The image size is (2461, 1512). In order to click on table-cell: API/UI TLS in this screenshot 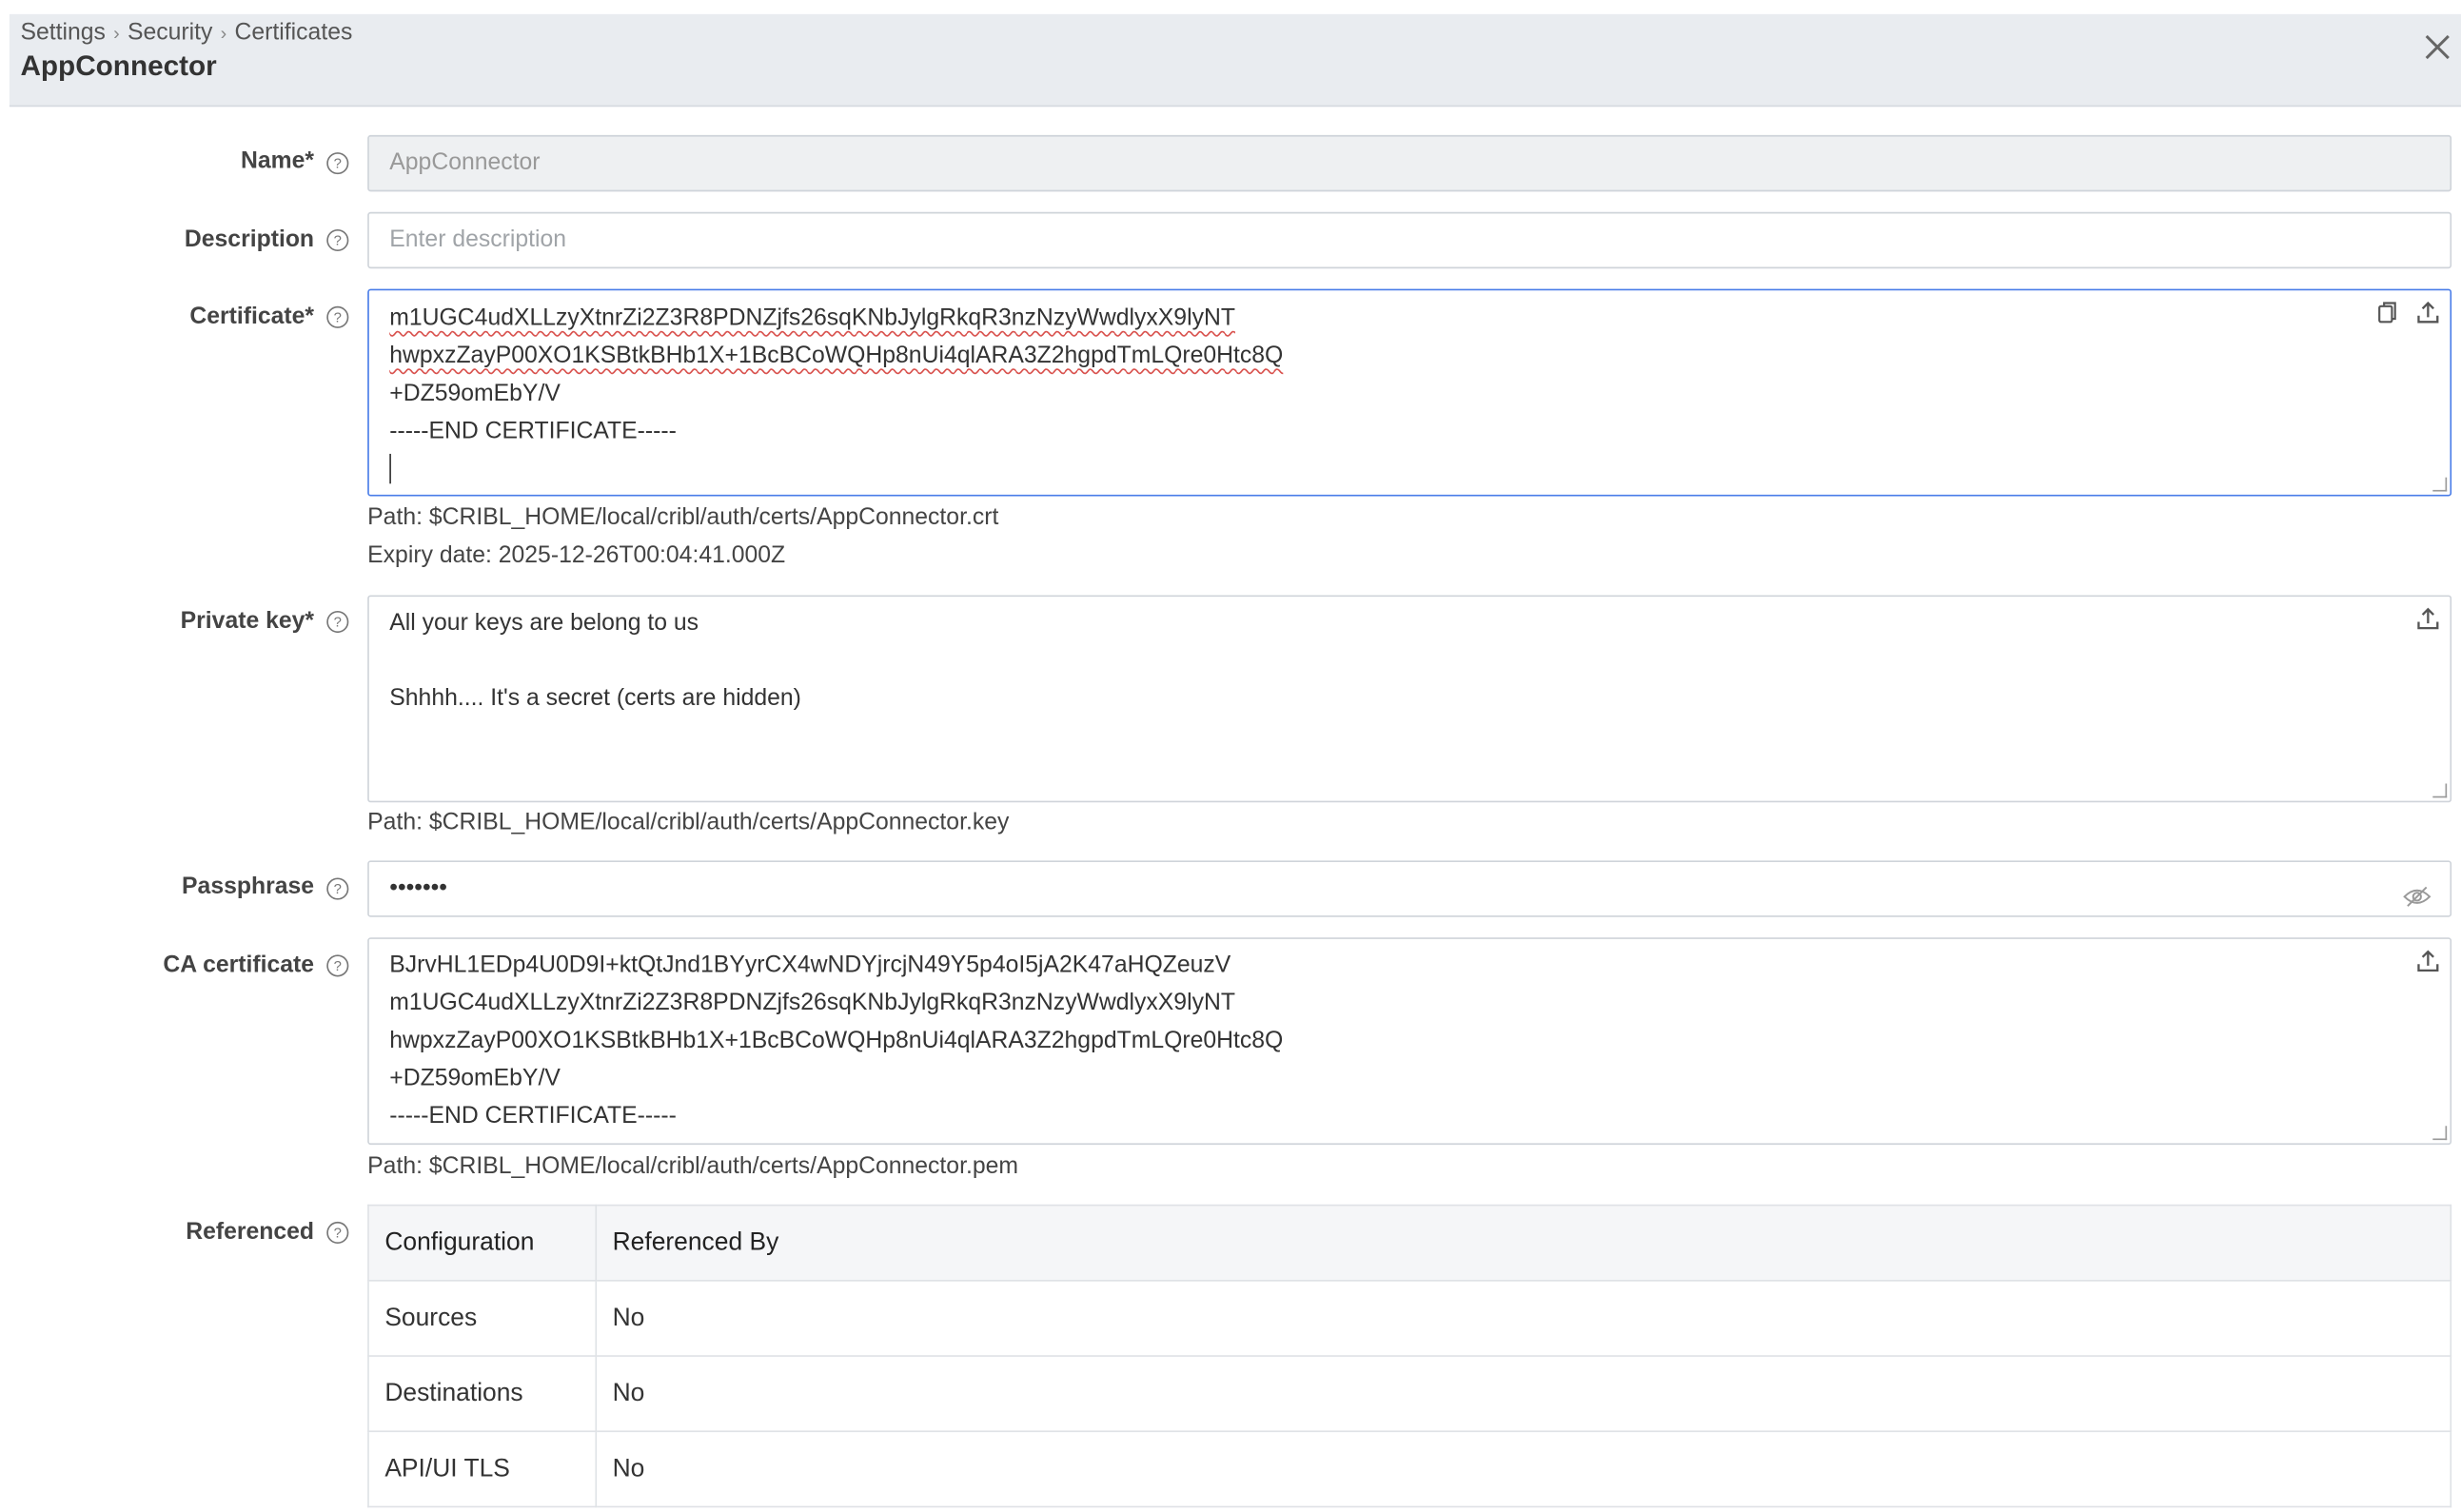, I will do `click(483, 1469)`.